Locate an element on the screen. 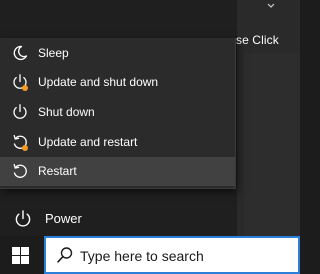 This screenshot has width=320, height=274. menu-item-update-and-shut-down: Update and shut down is located at coordinates (117, 82).